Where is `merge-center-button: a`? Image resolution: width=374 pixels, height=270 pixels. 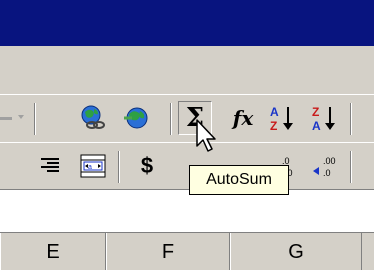 merge-center-button: a is located at coordinates (93, 166).